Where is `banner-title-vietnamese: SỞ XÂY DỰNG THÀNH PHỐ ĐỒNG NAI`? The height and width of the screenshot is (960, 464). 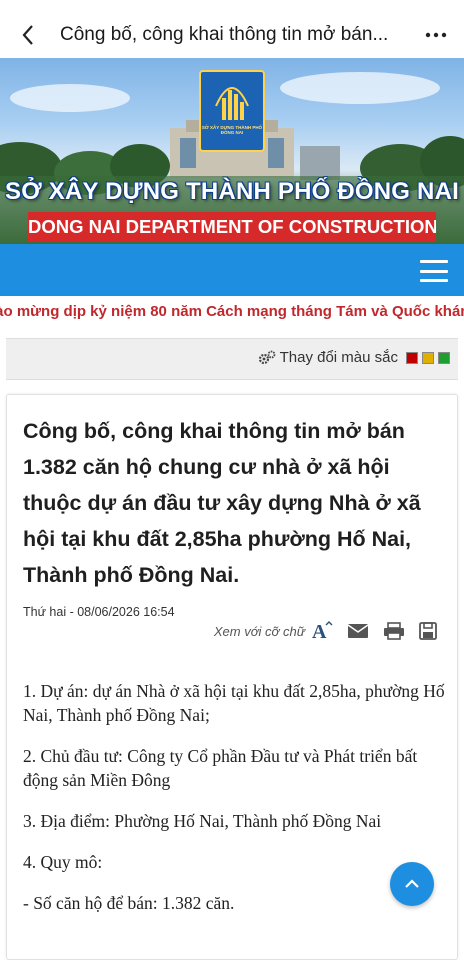 banner-title-vietnamese: SỞ XÂY DỰNG THÀNH PHỐ ĐỒNG NAI is located at coordinates (232, 191).